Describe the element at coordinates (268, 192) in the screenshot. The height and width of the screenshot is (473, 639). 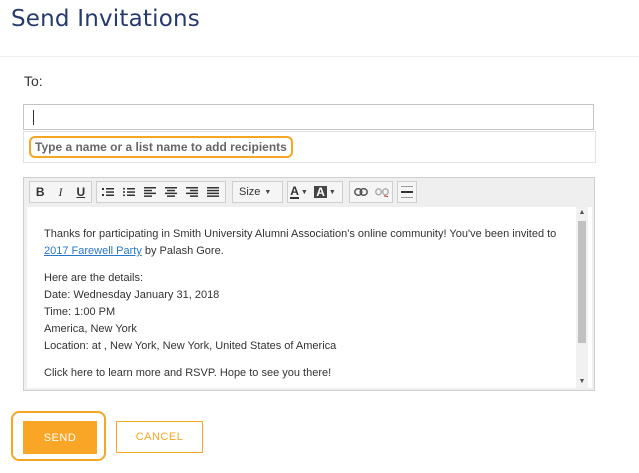
I see `chevron-down-icon: ▼` at that location.